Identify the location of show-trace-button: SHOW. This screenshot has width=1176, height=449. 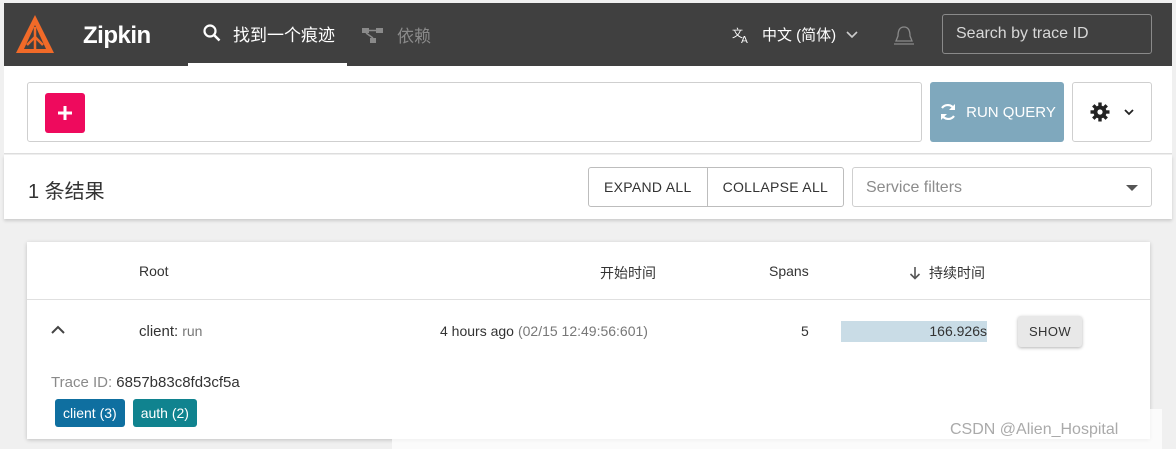
(1050, 331).